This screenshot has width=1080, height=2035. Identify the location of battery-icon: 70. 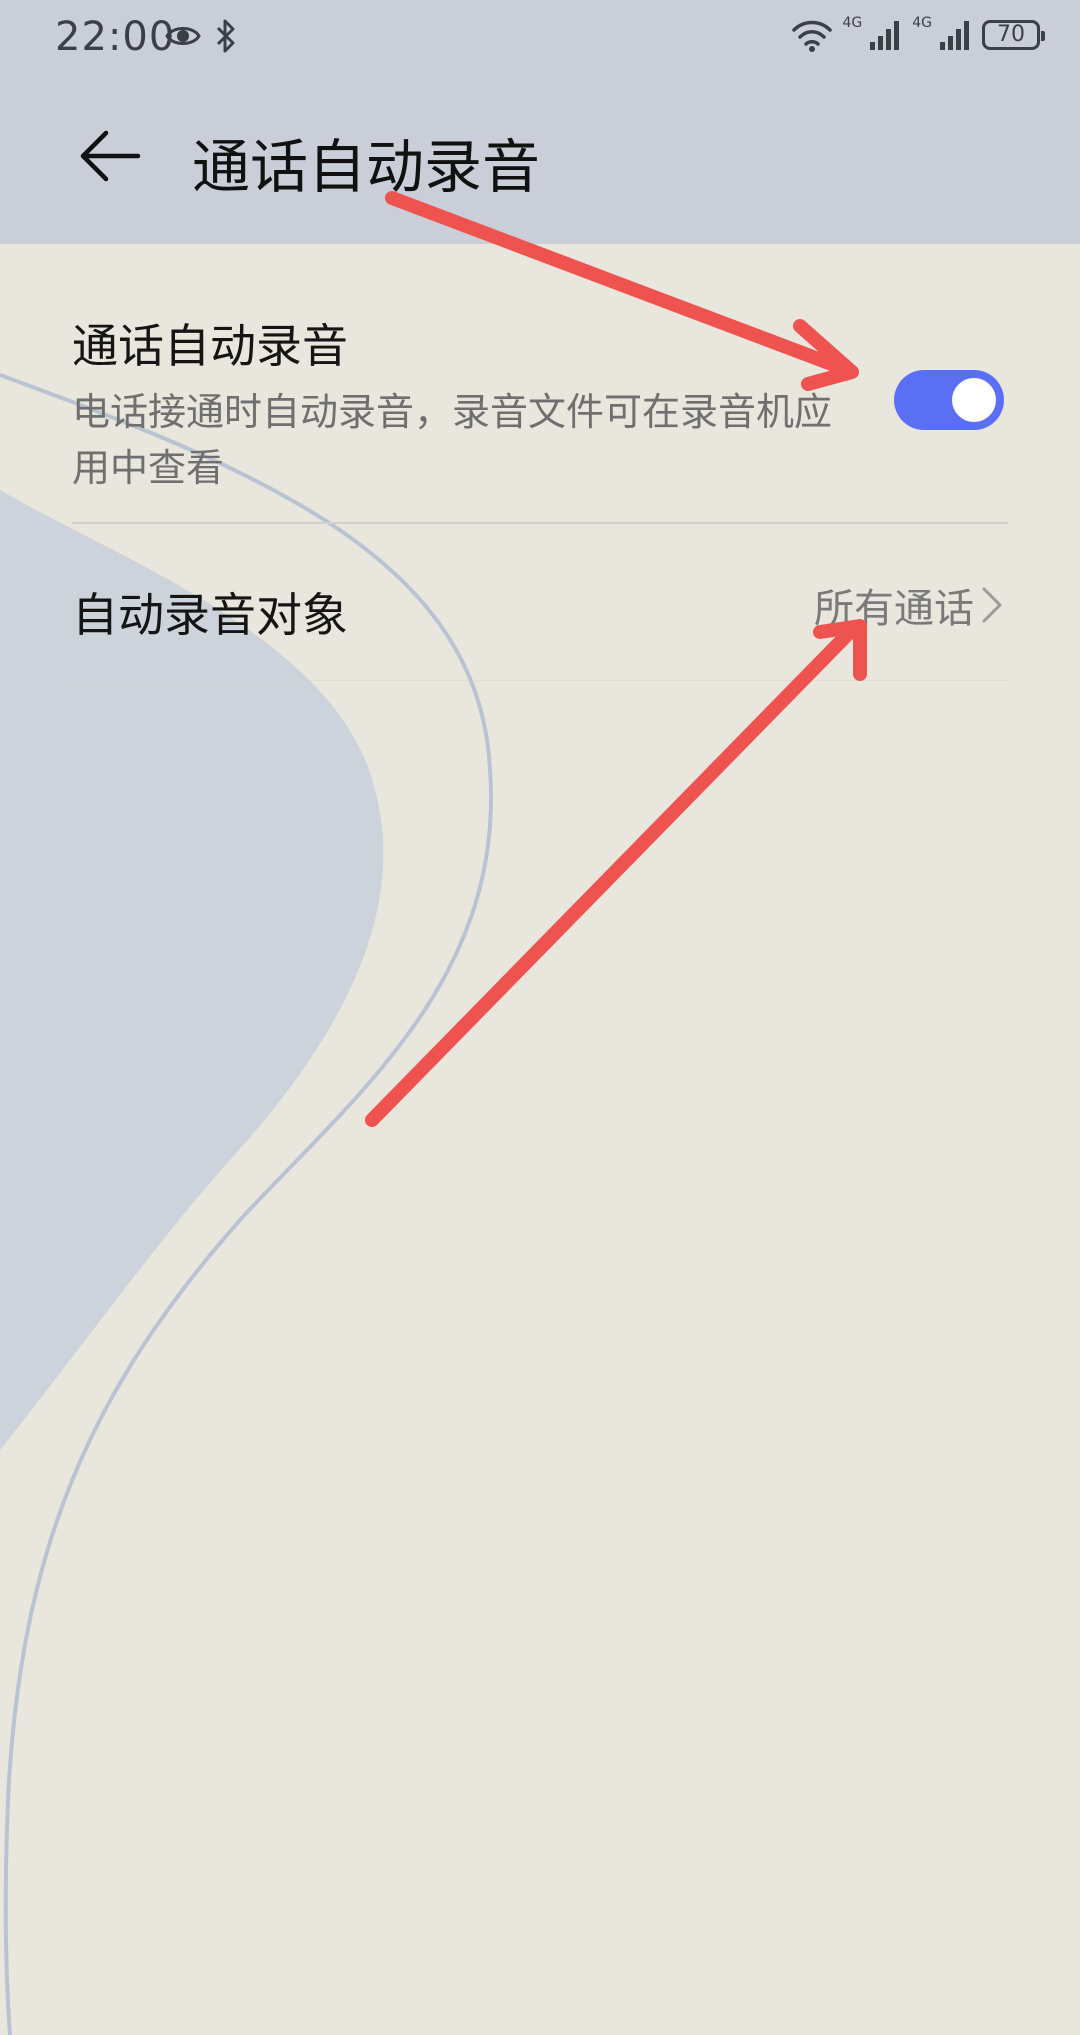
(1013, 35).